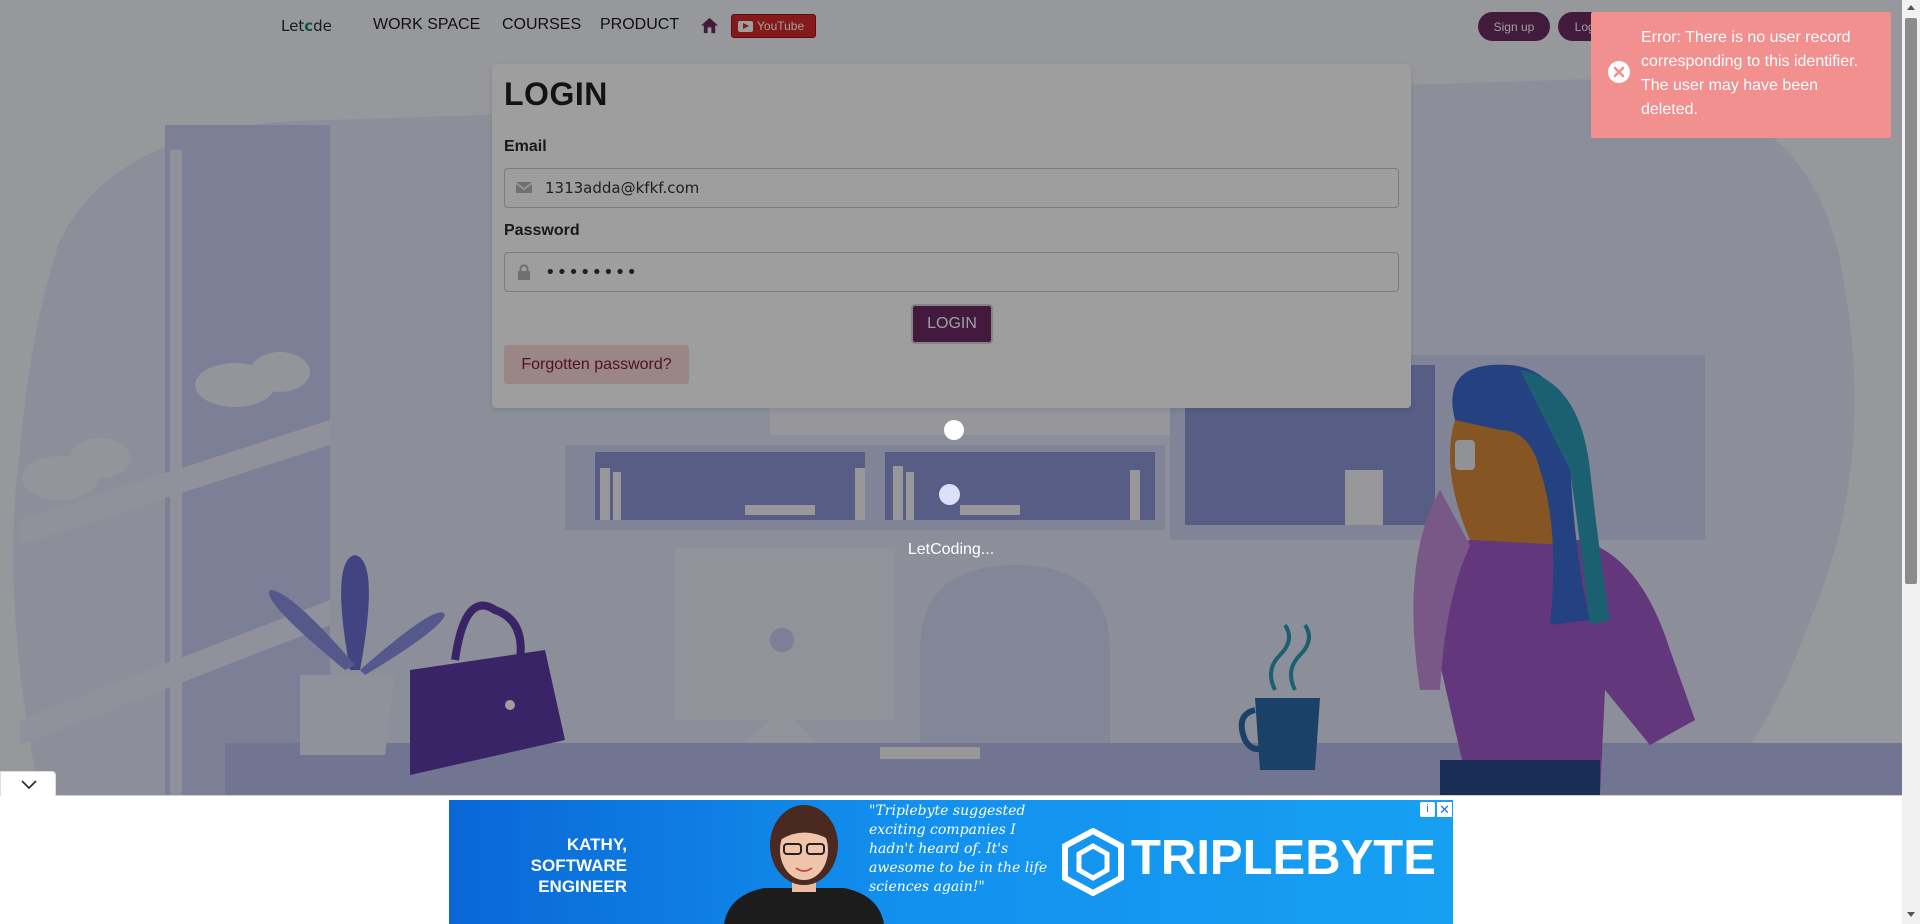 This screenshot has height=924, width=1920. Describe the element at coordinates (1911, 914) in the screenshot. I see `scroll-down-arrow` at that location.